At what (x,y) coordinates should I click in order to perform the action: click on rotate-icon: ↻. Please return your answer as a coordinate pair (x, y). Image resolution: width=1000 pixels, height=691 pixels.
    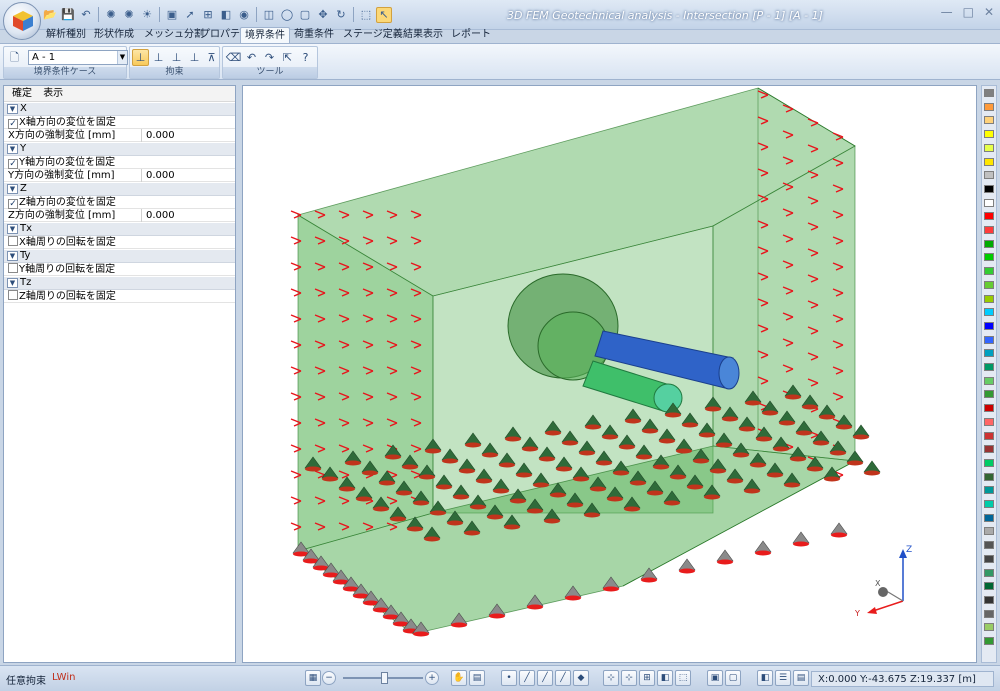
    Looking at the image, I should click on (341, 15).